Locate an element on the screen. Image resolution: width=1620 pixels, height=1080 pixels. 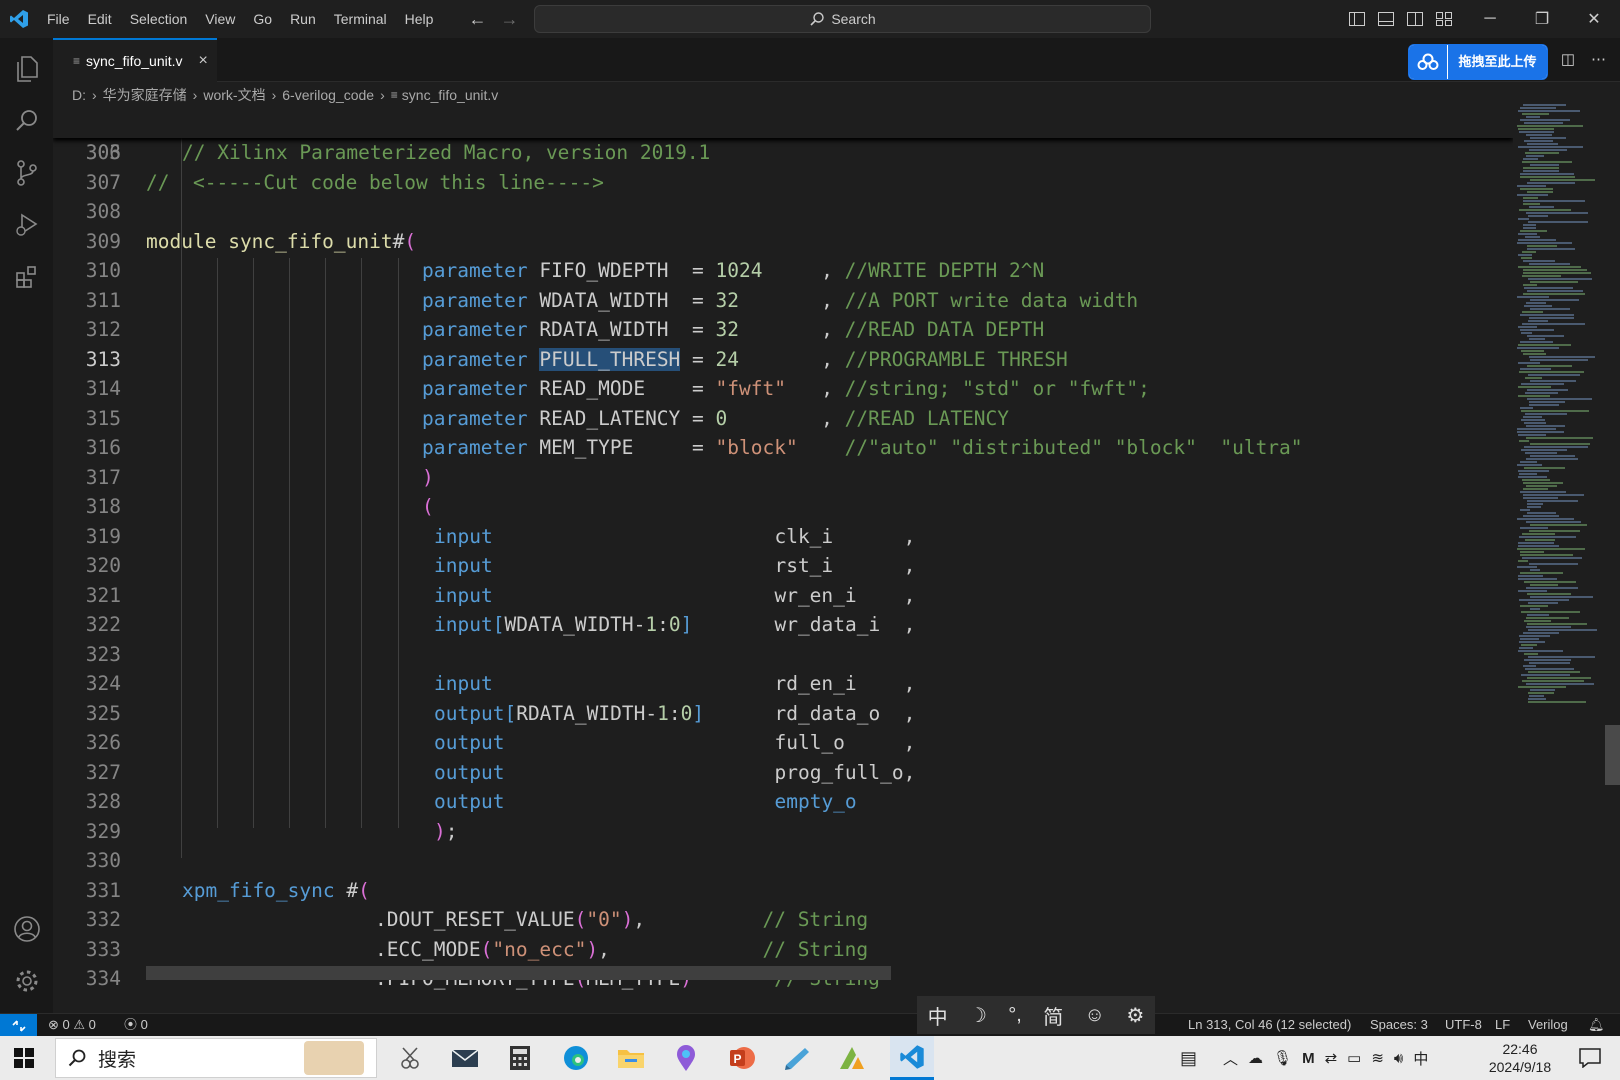
menu-go: Go is located at coordinates (262, 19).